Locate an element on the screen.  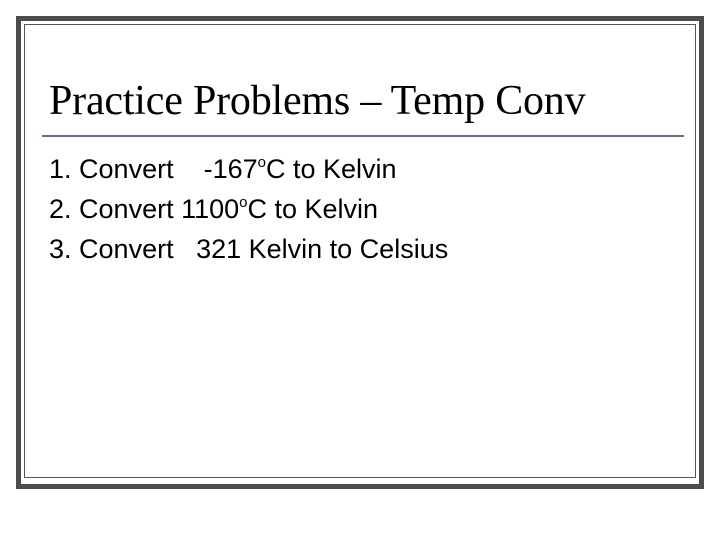
problem-number: 2. is located at coordinates (60, 209).